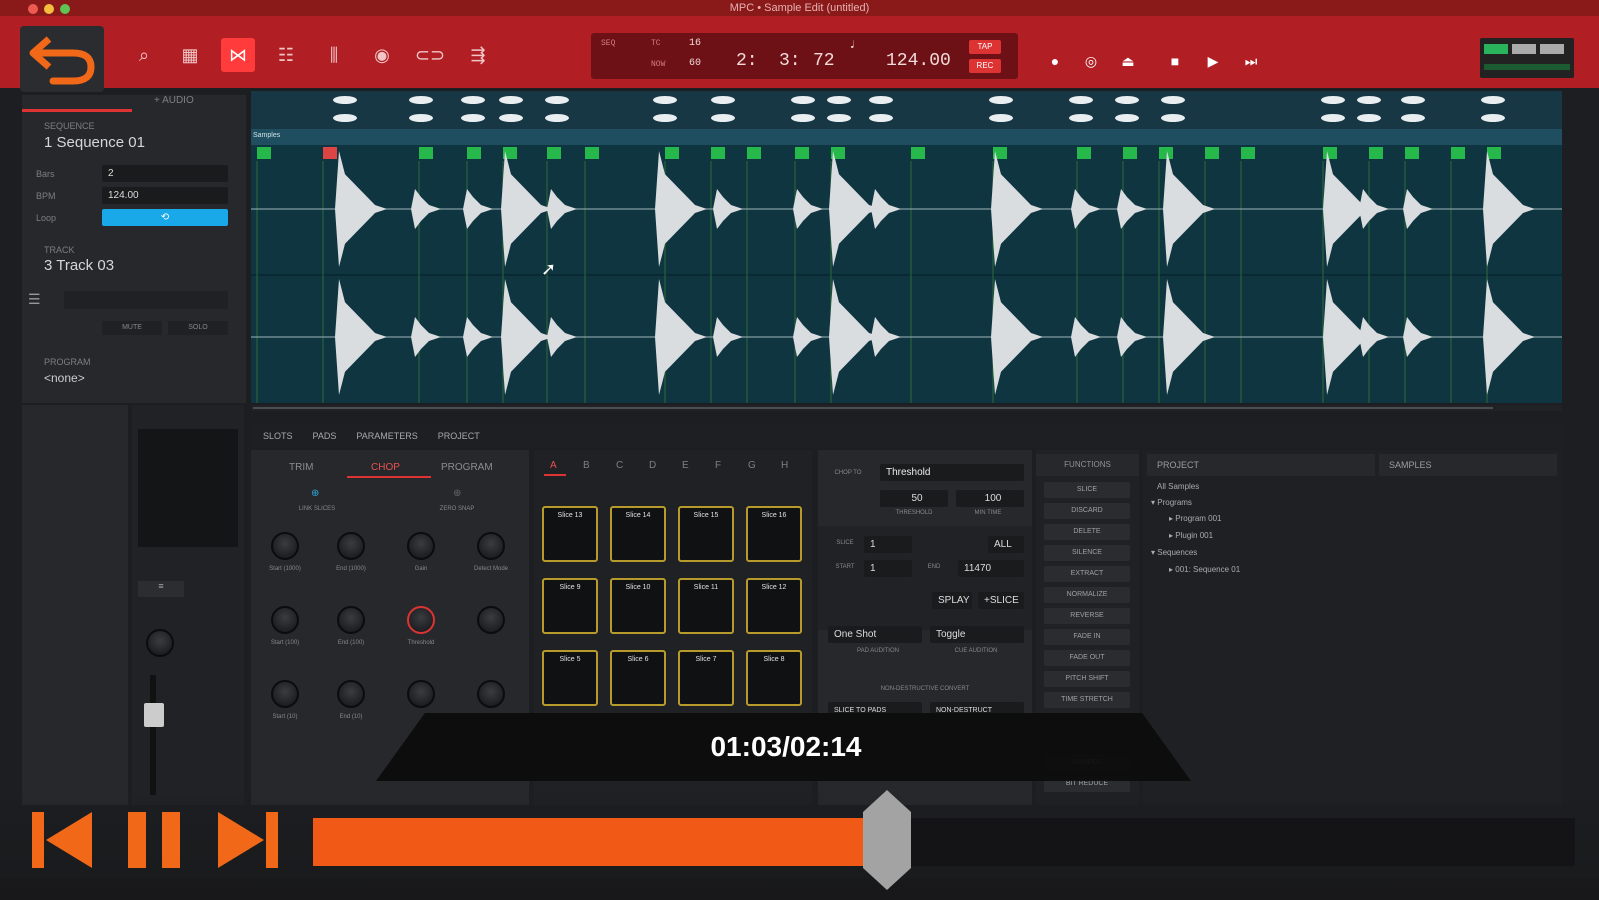 Image resolution: width=1599 pixels, height=900 pixels. Describe the element at coordinates (43, 300) in the screenshot. I see `track-list-icon: ☰` at that location.